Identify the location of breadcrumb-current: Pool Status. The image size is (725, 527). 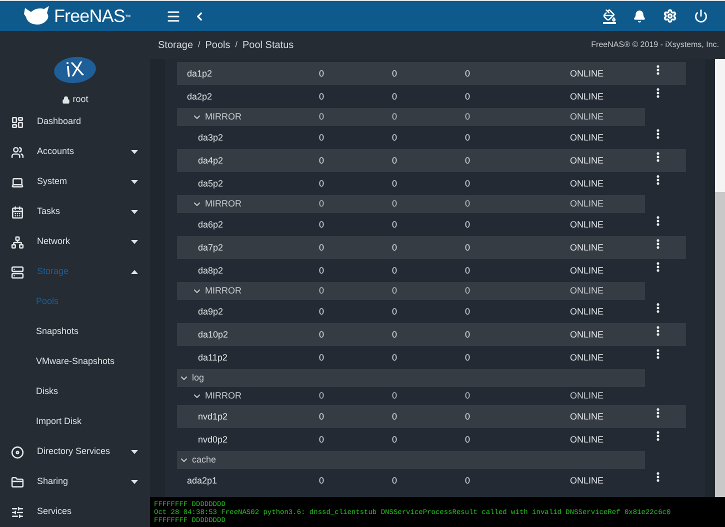
(268, 45).